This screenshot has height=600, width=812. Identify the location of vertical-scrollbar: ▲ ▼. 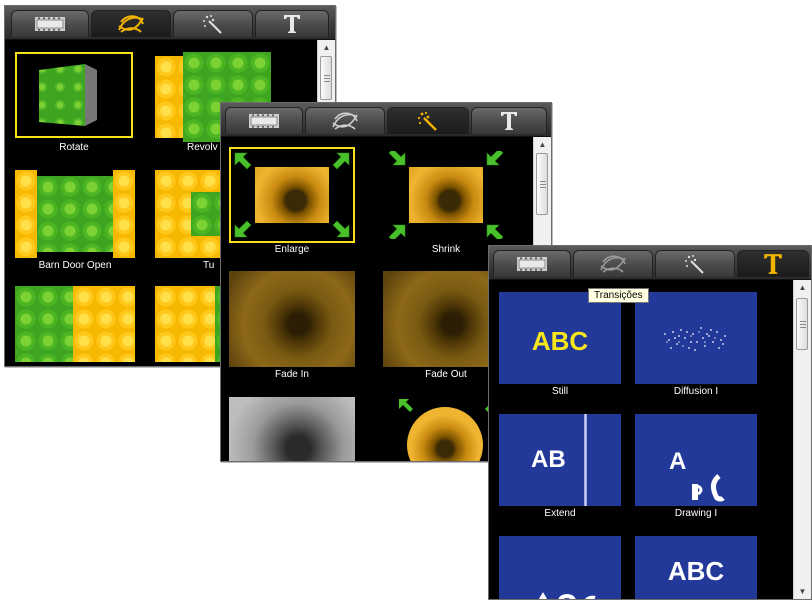
(802, 439).